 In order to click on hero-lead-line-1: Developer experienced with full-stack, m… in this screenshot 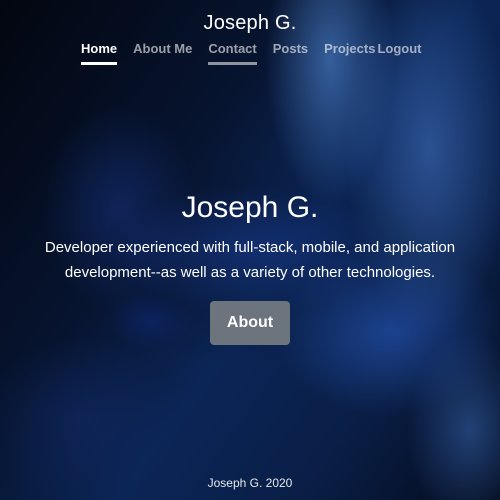, I will do `click(250, 247)`.